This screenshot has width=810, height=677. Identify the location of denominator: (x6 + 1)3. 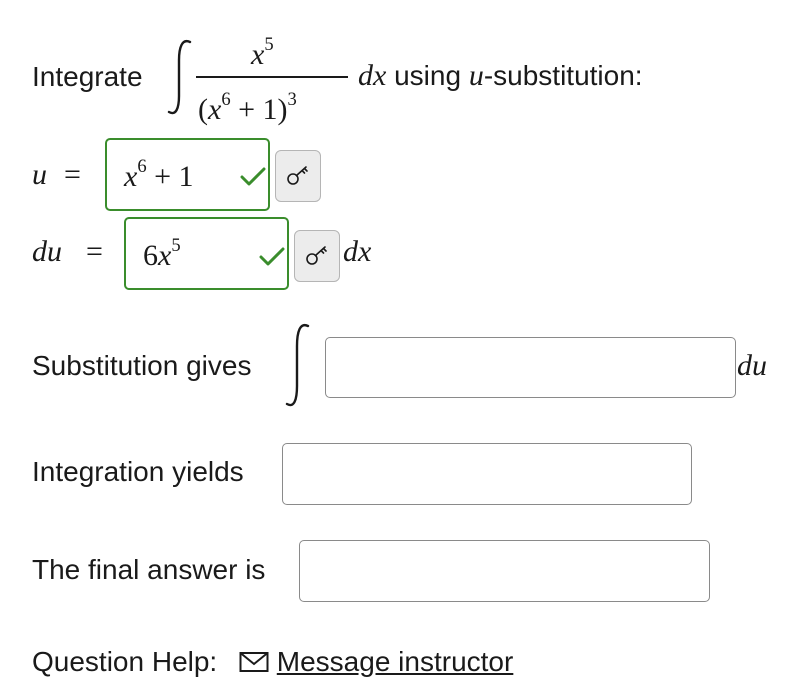
(247, 107).